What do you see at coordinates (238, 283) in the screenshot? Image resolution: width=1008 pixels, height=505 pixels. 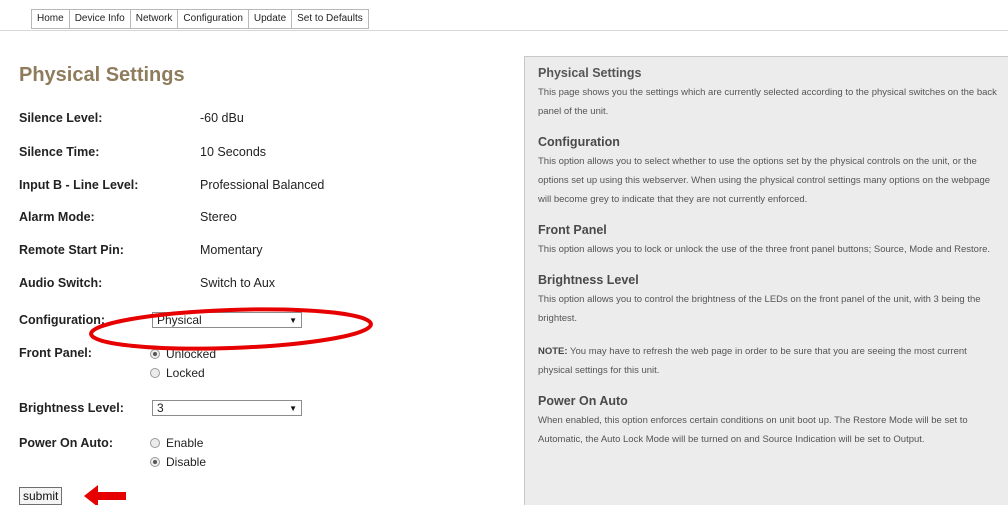 I see `field-value: Switch to Aux` at bounding box center [238, 283].